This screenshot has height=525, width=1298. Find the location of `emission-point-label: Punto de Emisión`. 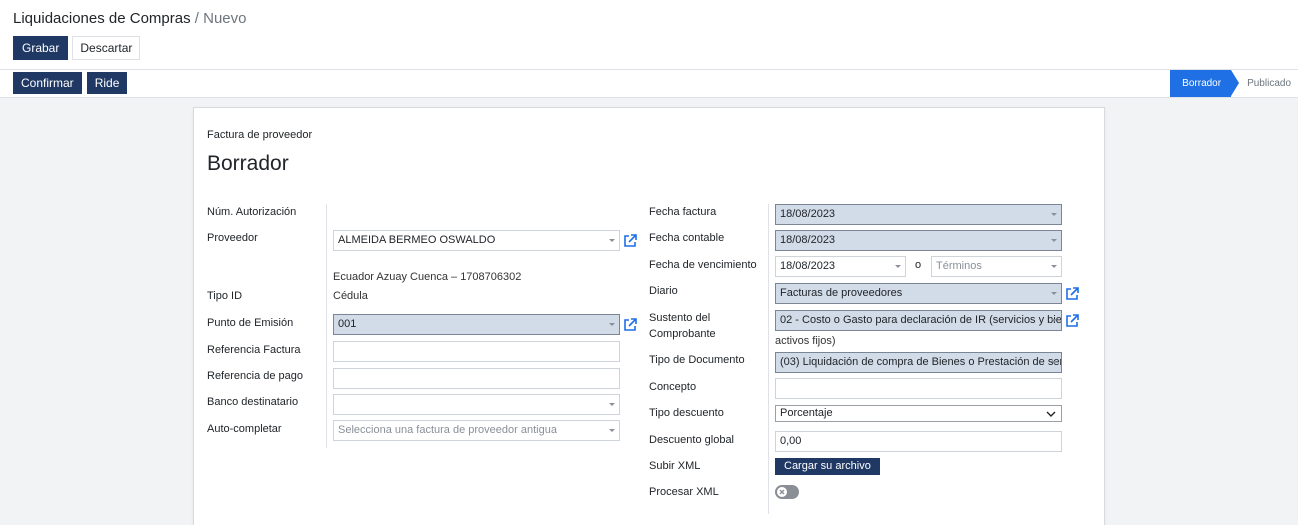

emission-point-label: Punto de Emisión is located at coordinates (250, 323).